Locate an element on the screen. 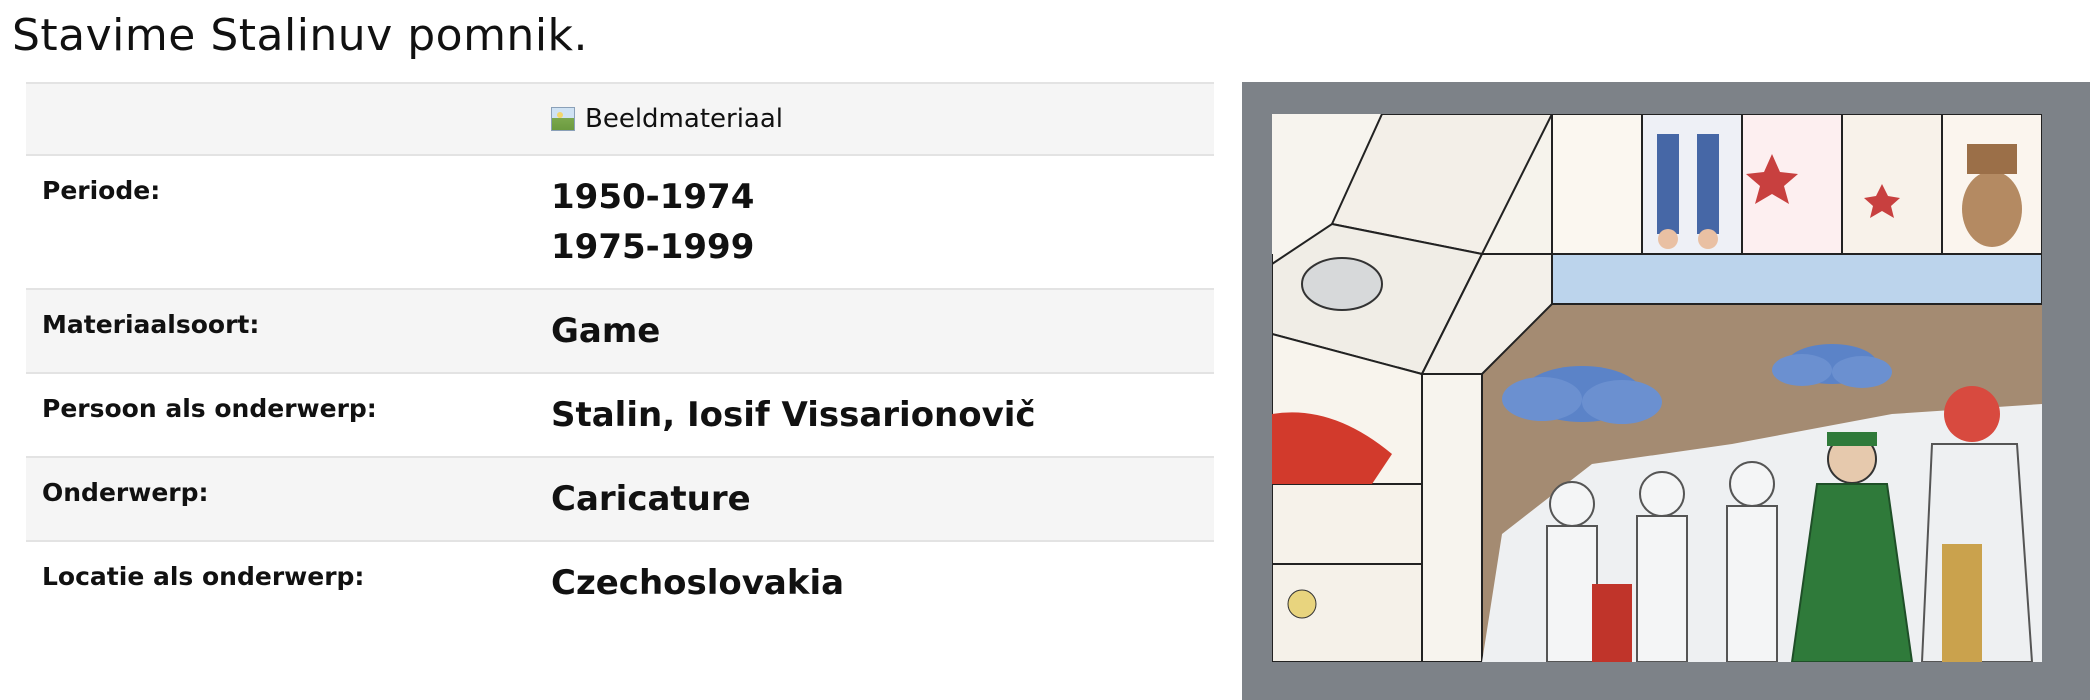  detail-row-material-type: Materiaalsoort: Game is located at coordinates (620, 332).